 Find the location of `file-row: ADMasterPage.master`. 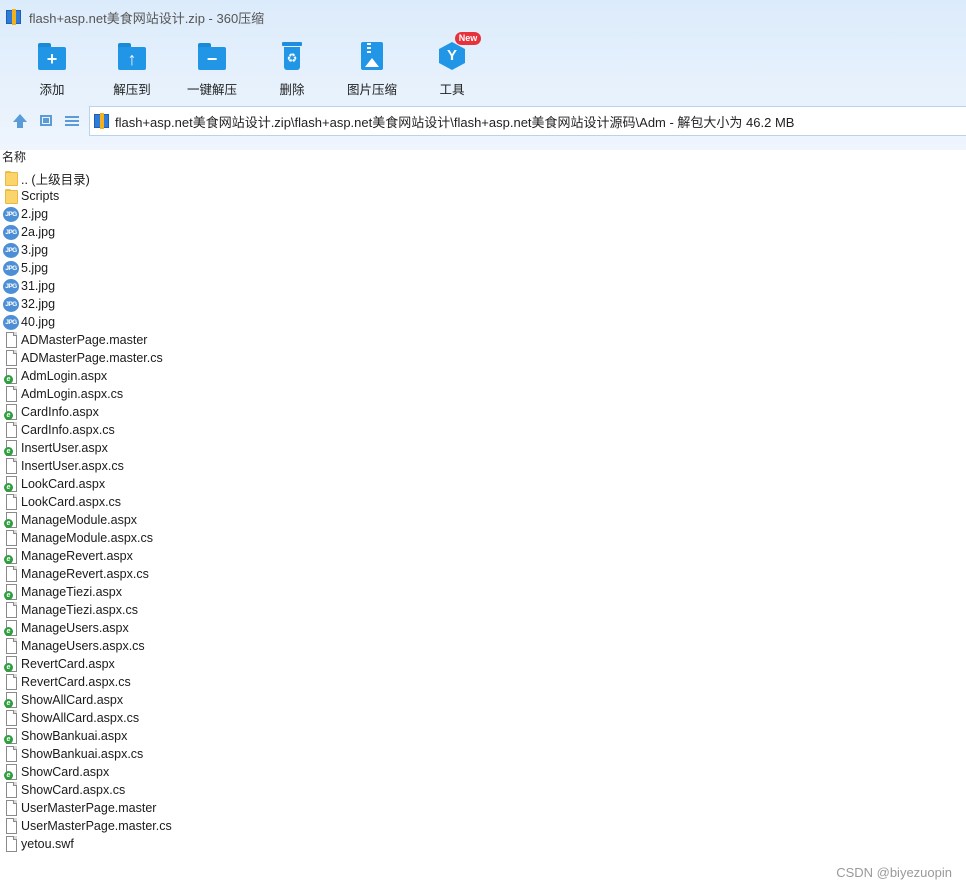

file-row: ADMasterPage.master is located at coordinates (483, 340).